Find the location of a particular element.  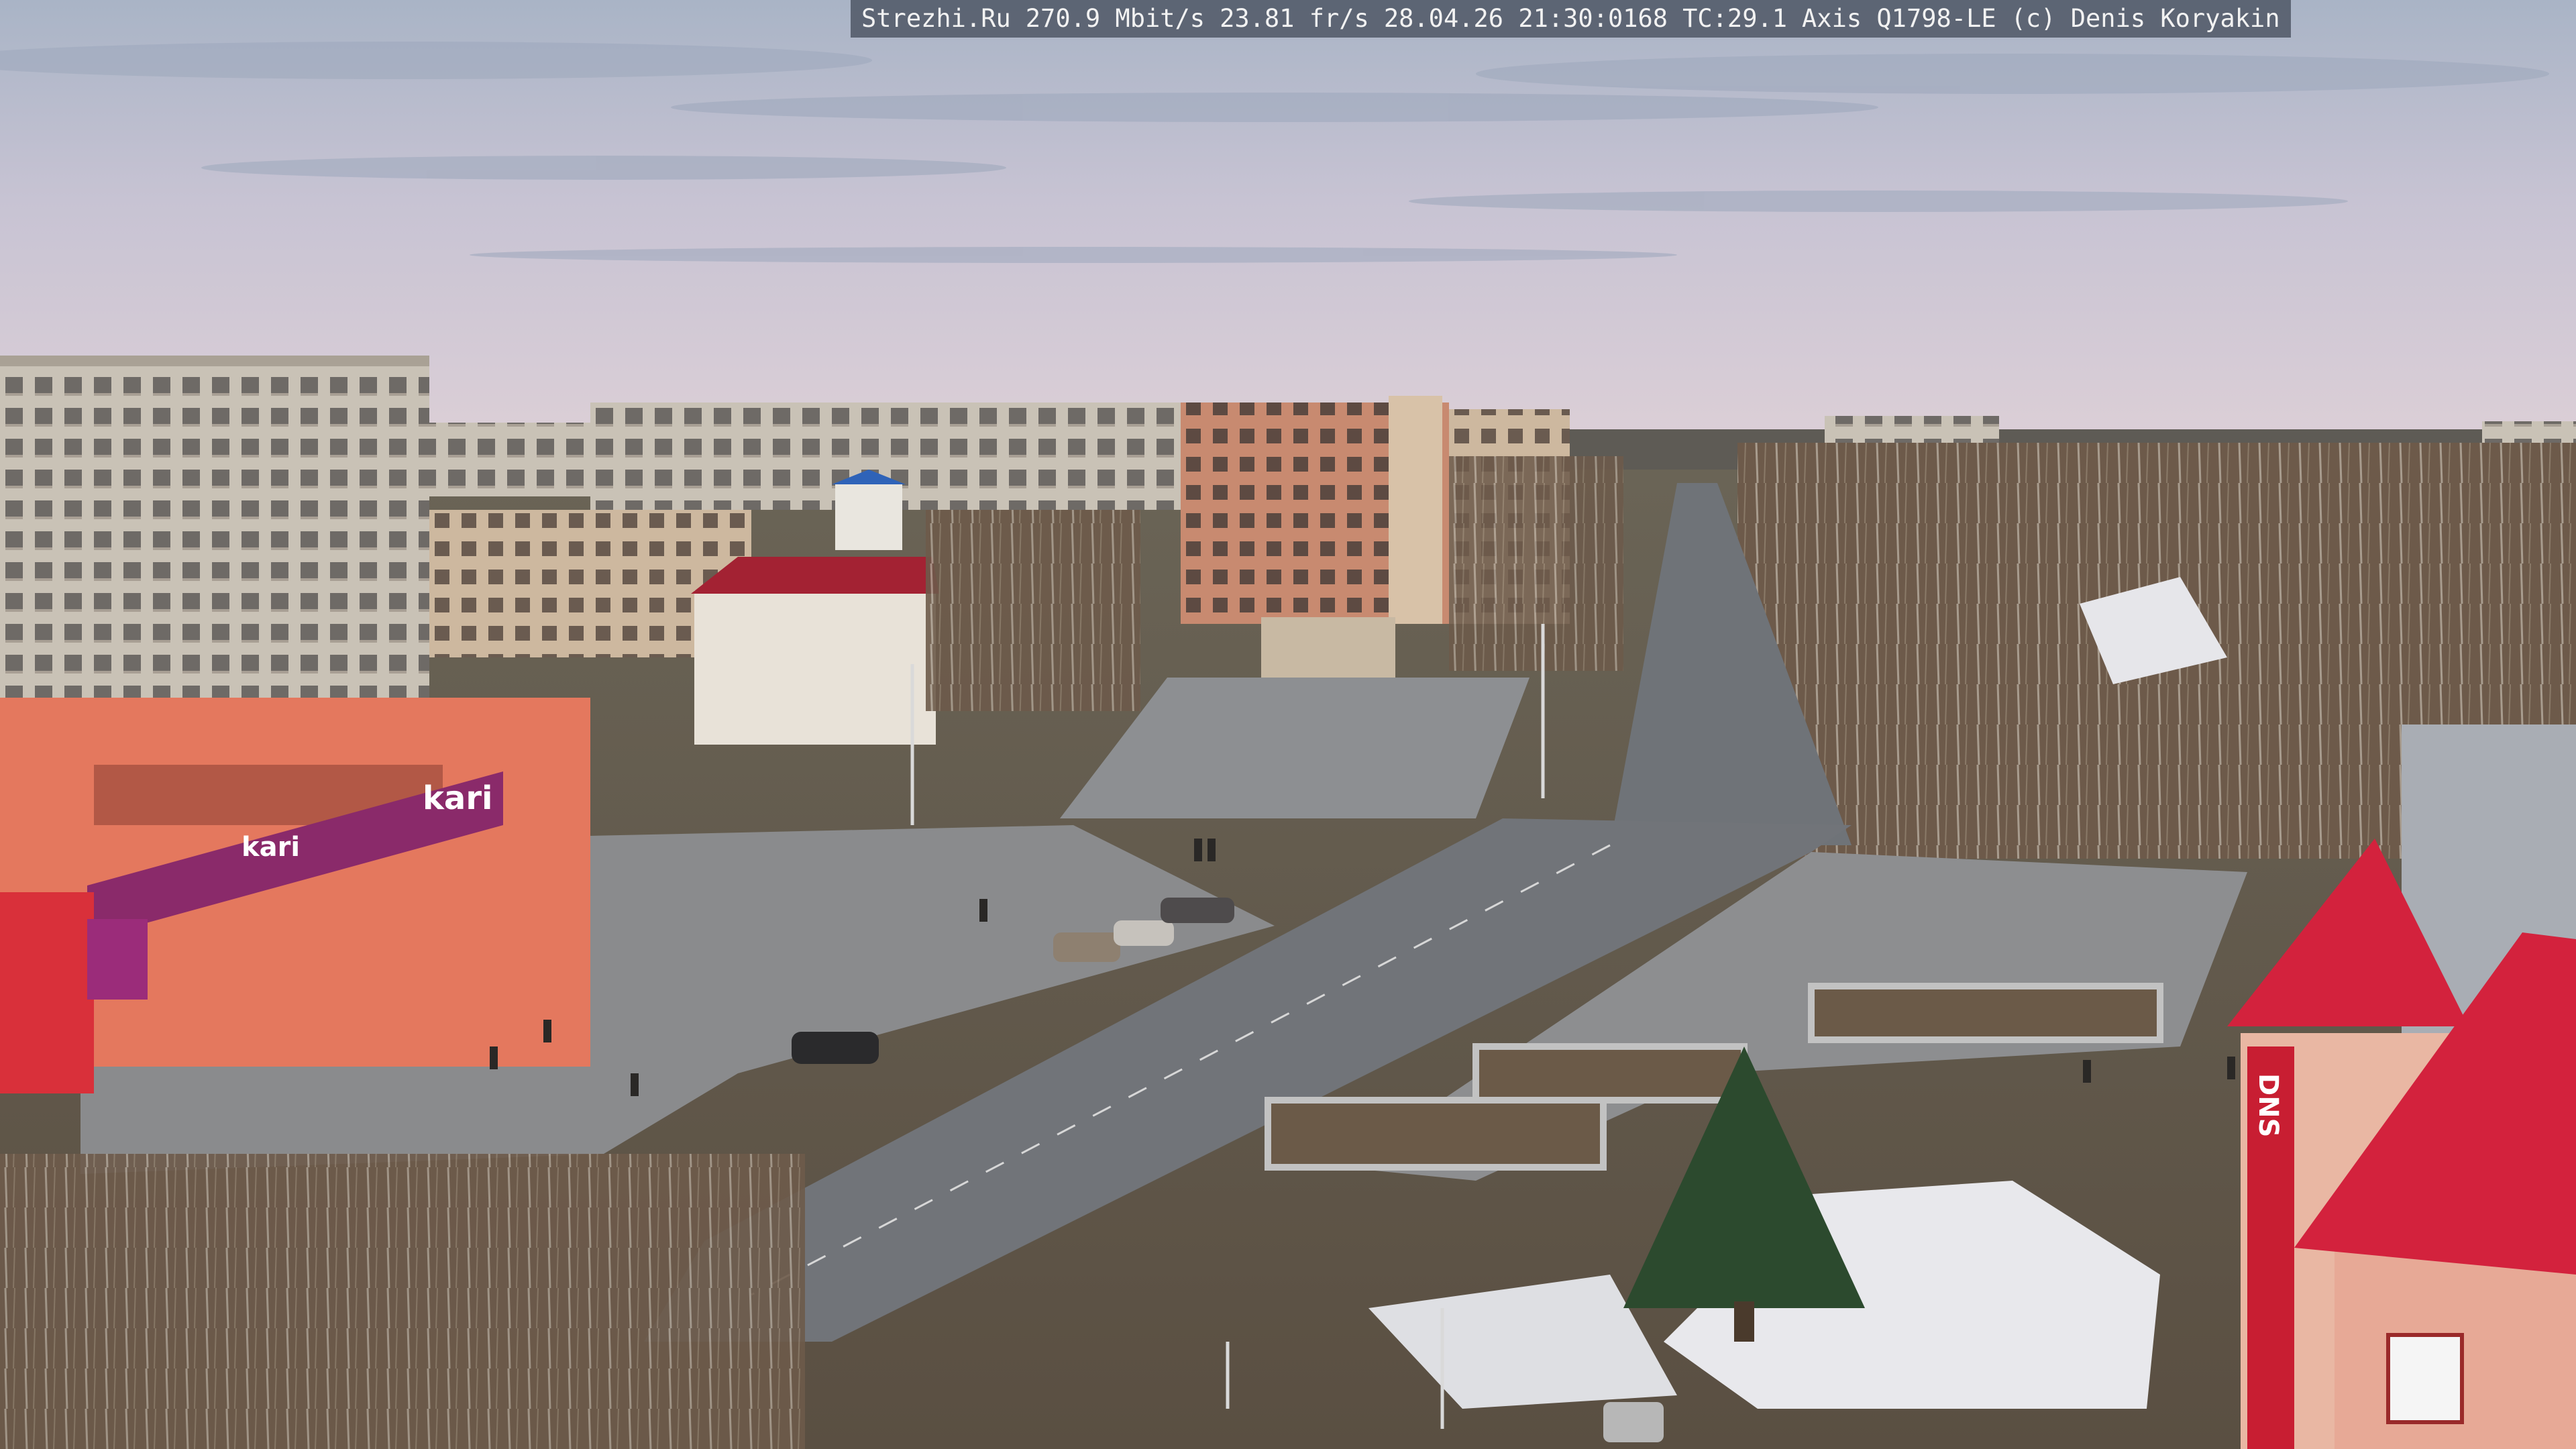

overlay-datetime: 28.04.26 21:30:0168 is located at coordinates (1525, 18).